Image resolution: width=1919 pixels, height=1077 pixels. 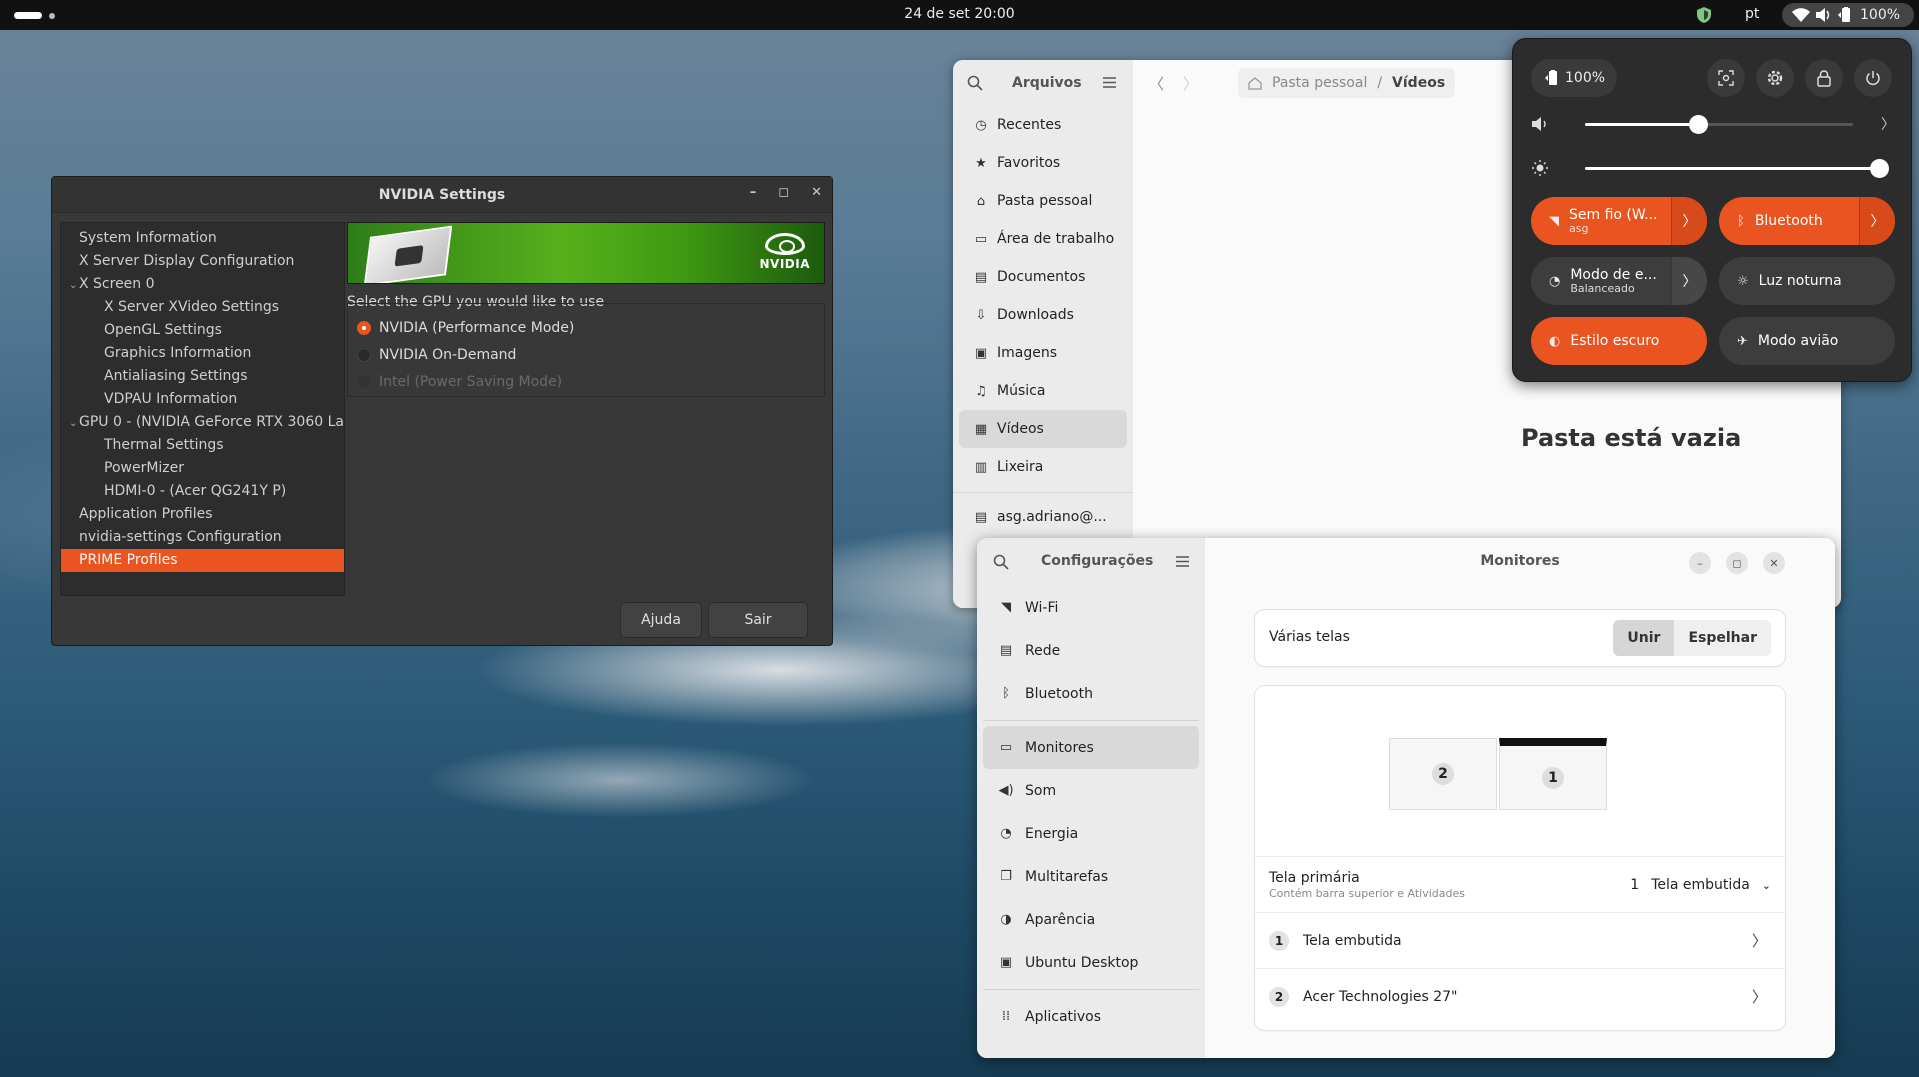 What do you see at coordinates (1704, 15) in the screenshot?
I see `shield-icon` at bounding box center [1704, 15].